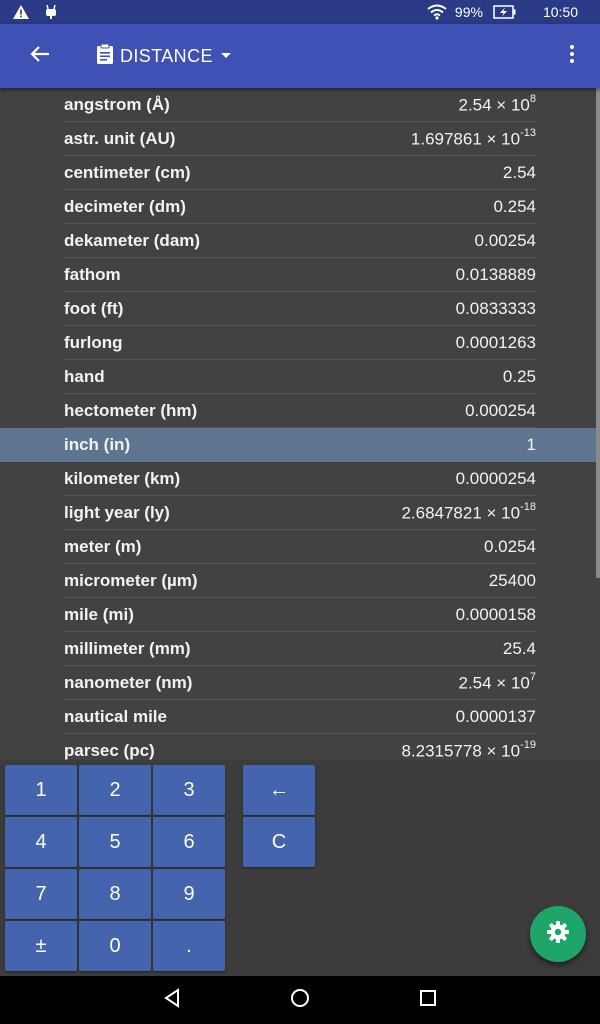 The image size is (600, 1024). I want to click on unit-name: inch (in), so click(97, 444).